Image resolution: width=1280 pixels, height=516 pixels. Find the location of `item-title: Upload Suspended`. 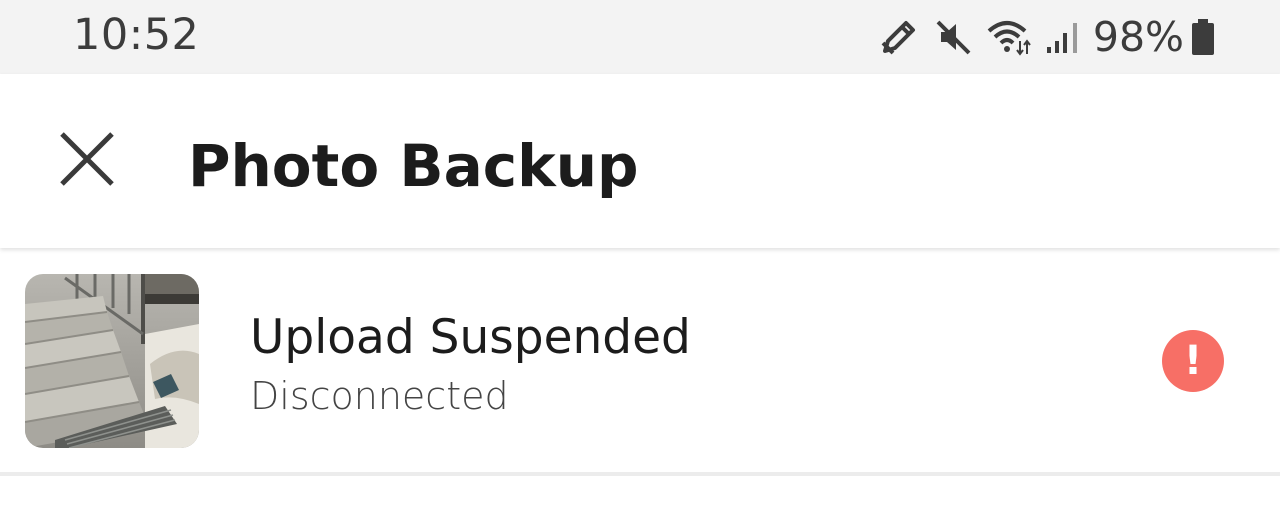

item-title: Upload Suspended is located at coordinates (470, 337).